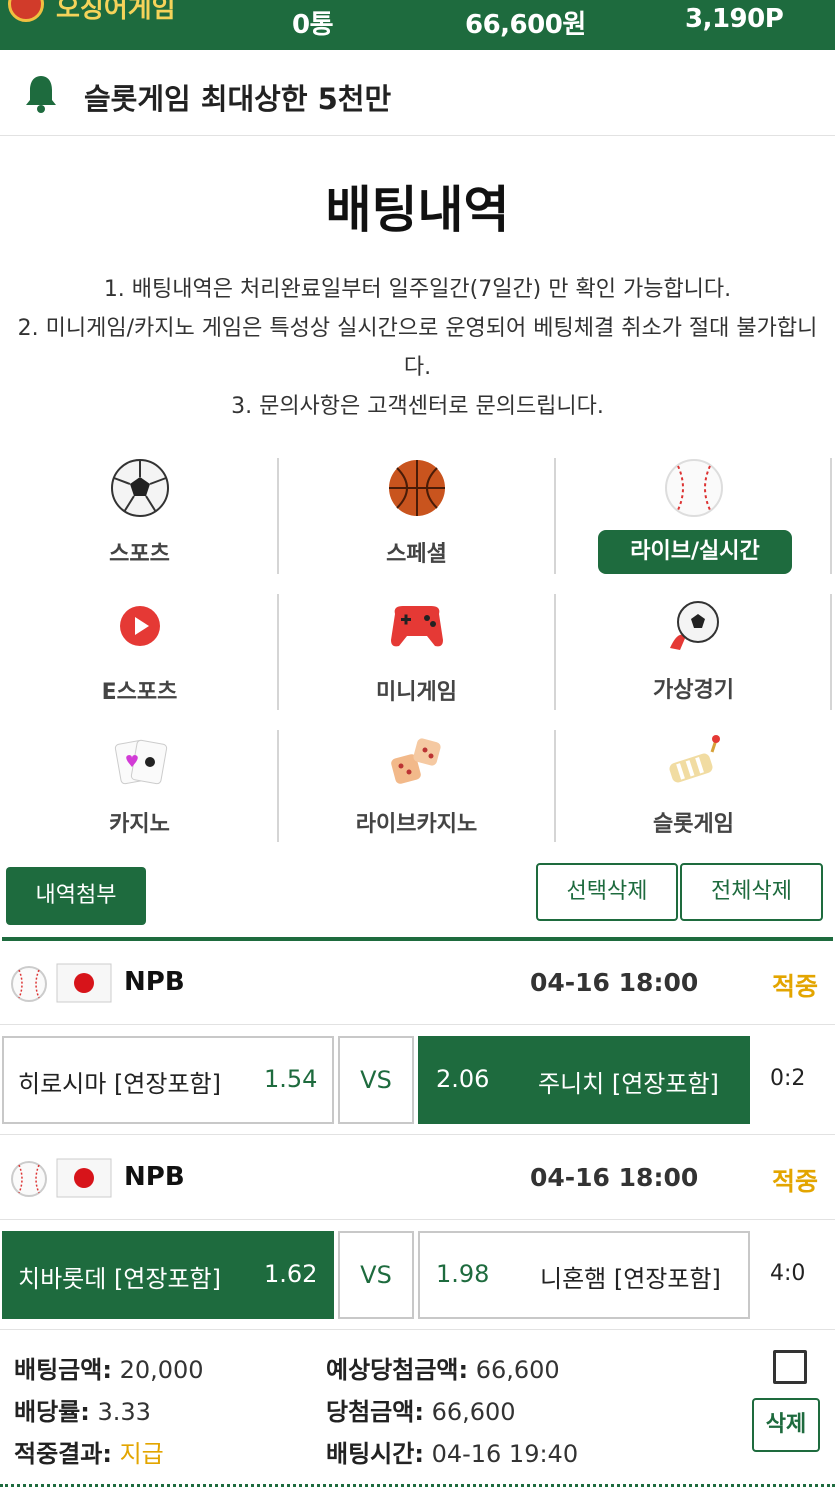  What do you see at coordinates (139, 554) in the screenshot?
I see `category-label: 스포츠` at bounding box center [139, 554].